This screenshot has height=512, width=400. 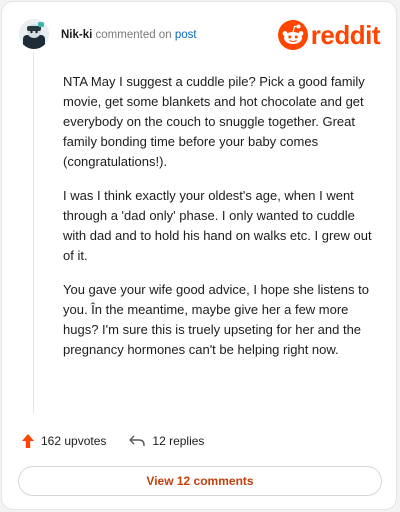 I want to click on reddit-snoo-icon, so click(x=292, y=35).